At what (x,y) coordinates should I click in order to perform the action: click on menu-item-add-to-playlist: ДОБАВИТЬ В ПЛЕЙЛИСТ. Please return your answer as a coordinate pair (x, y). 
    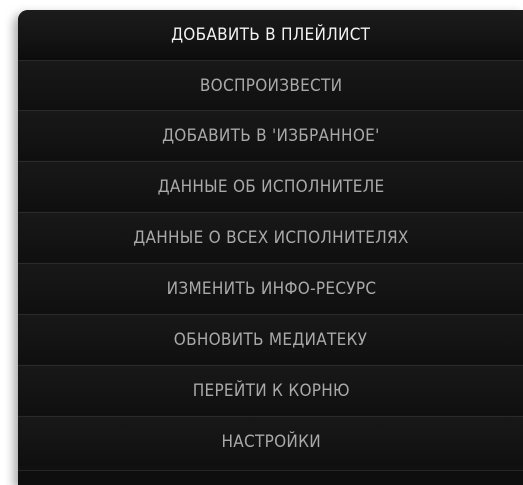
    Looking at the image, I should click on (270, 35).